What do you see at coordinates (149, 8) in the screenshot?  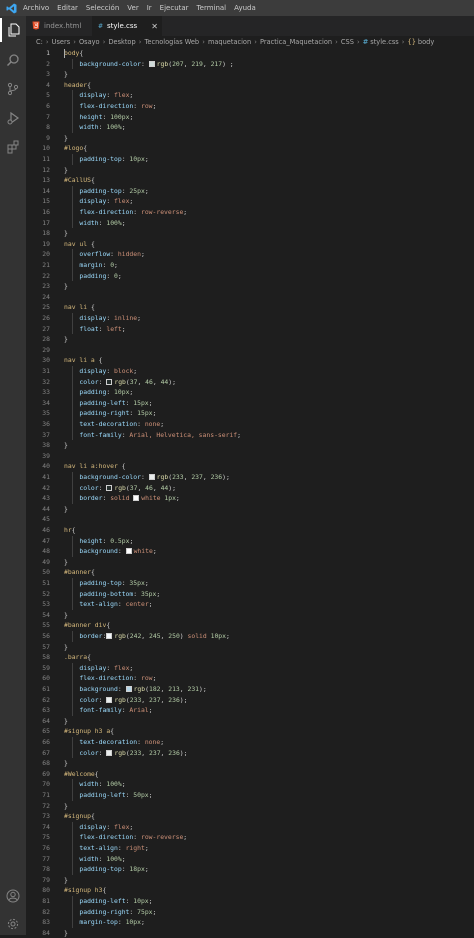 I see `menu-ir: Ir` at bounding box center [149, 8].